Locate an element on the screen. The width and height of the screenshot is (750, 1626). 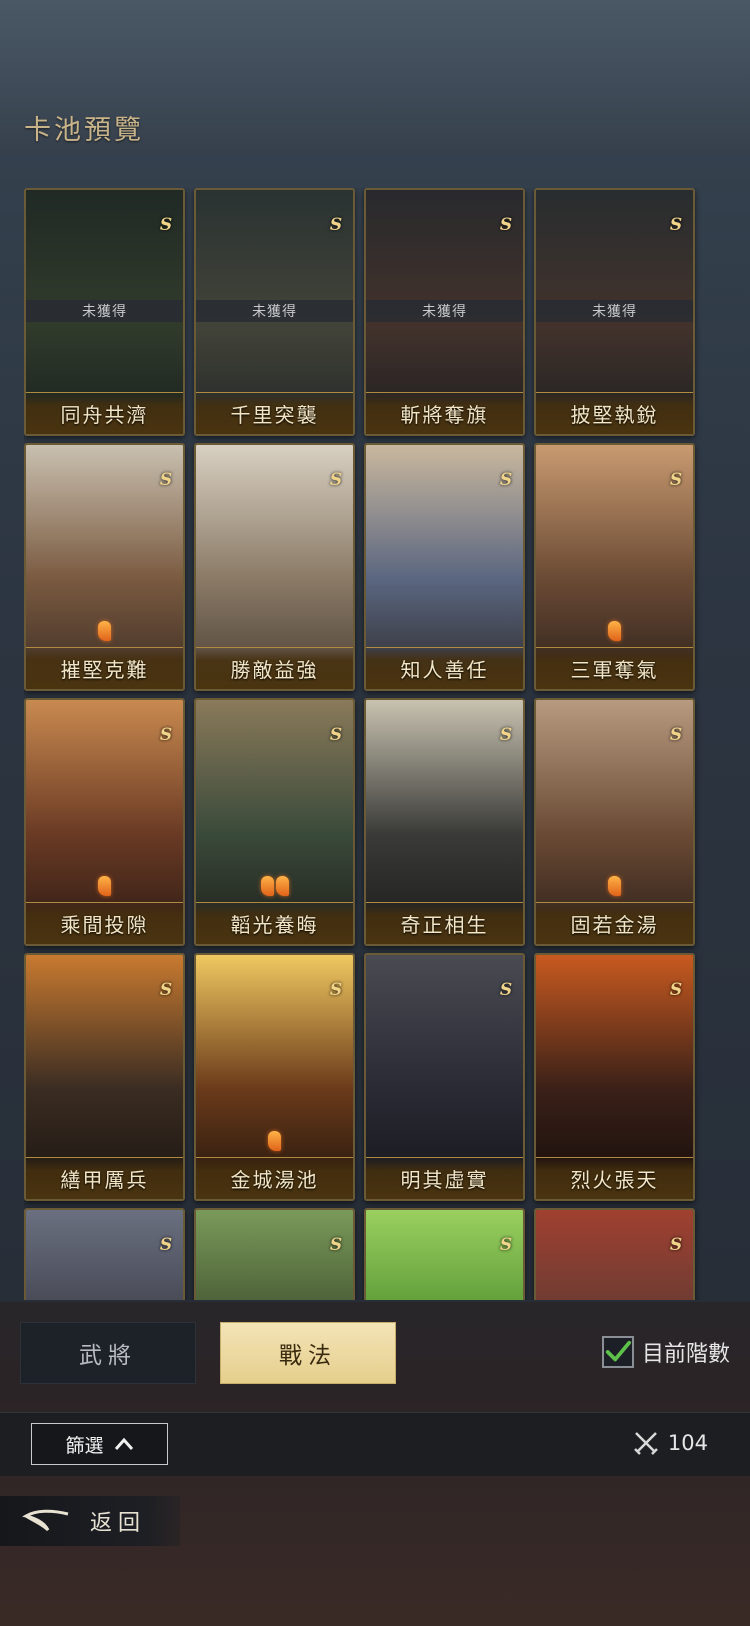
filter-label: 篩選 is located at coordinates (84, 1445).